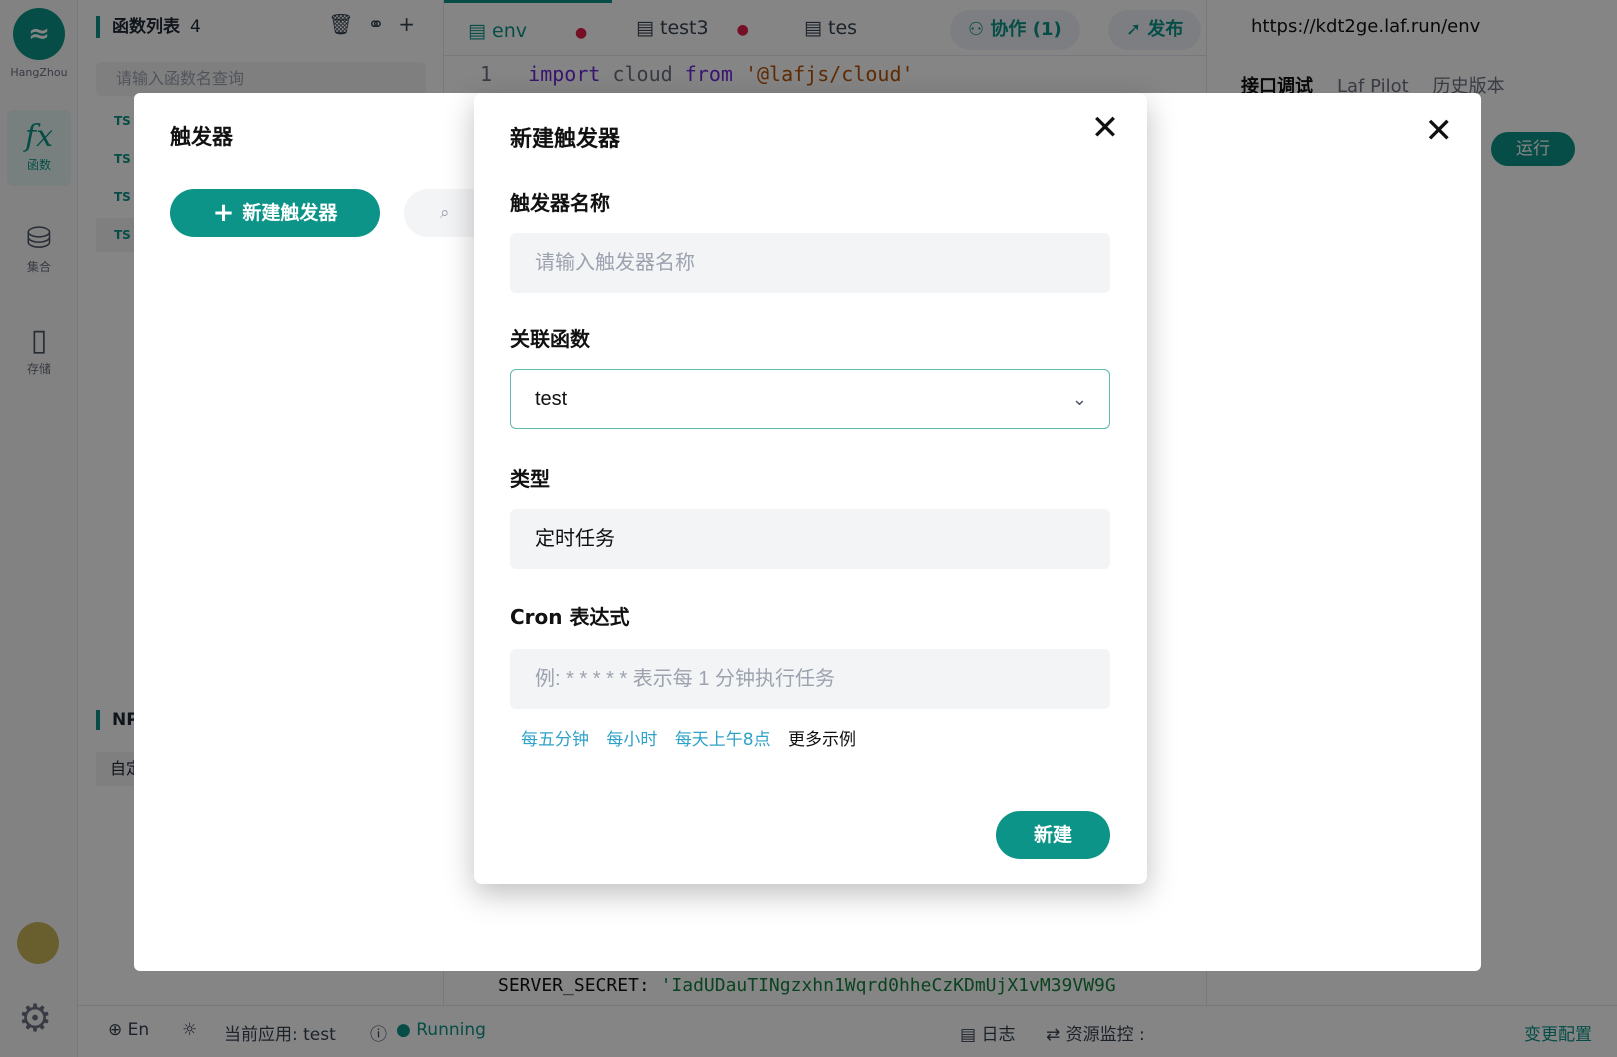  What do you see at coordinates (1439, 131) in the screenshot?
I see `close-icon: ✕` at bounding box center [1439, 131].